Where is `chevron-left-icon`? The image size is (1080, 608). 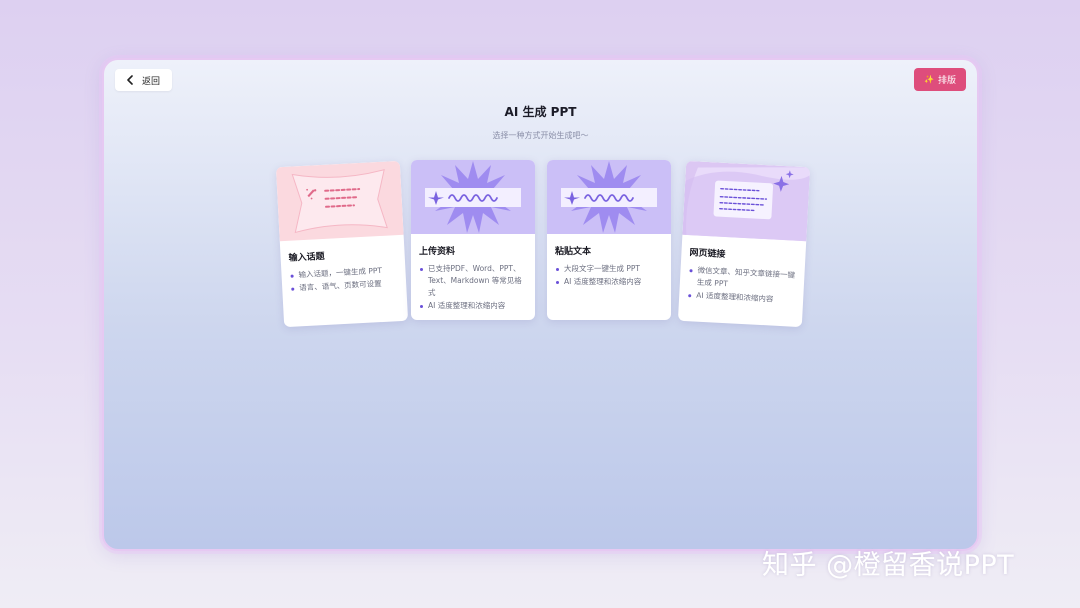
chevron-left-icon is located at coordinates (130, 80).